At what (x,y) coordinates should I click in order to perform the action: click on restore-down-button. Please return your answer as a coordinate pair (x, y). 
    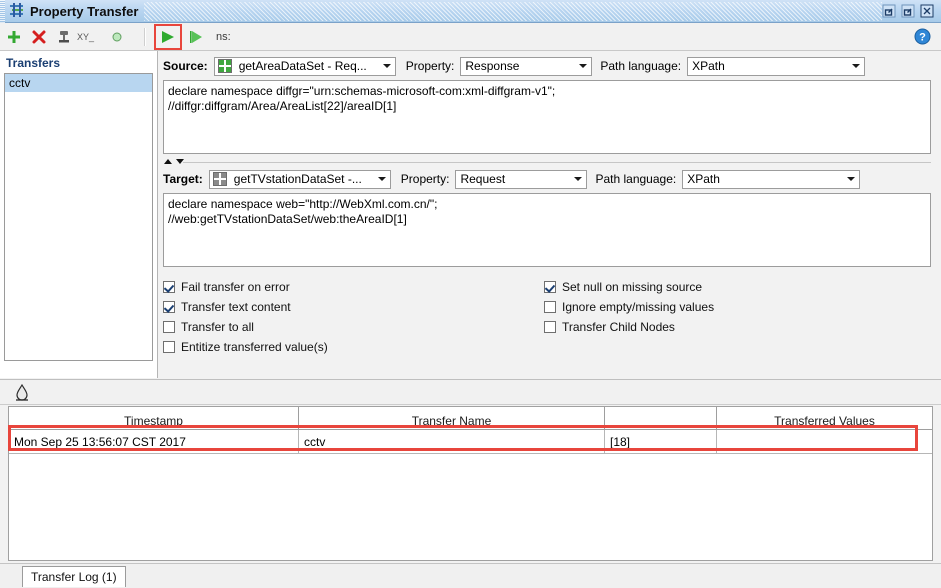
    Looking at the image, I should click on (889, 11).